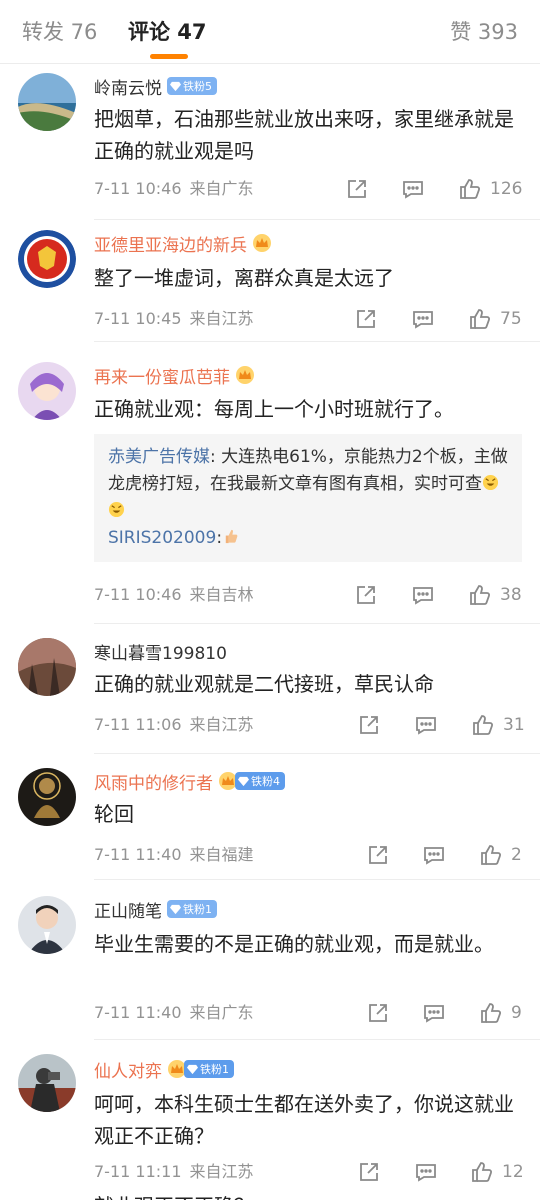 This screenshot has height=1200, width=540. I want to click on comment-meta: 7-11 10:45 来自江苏, so click(174, 319).